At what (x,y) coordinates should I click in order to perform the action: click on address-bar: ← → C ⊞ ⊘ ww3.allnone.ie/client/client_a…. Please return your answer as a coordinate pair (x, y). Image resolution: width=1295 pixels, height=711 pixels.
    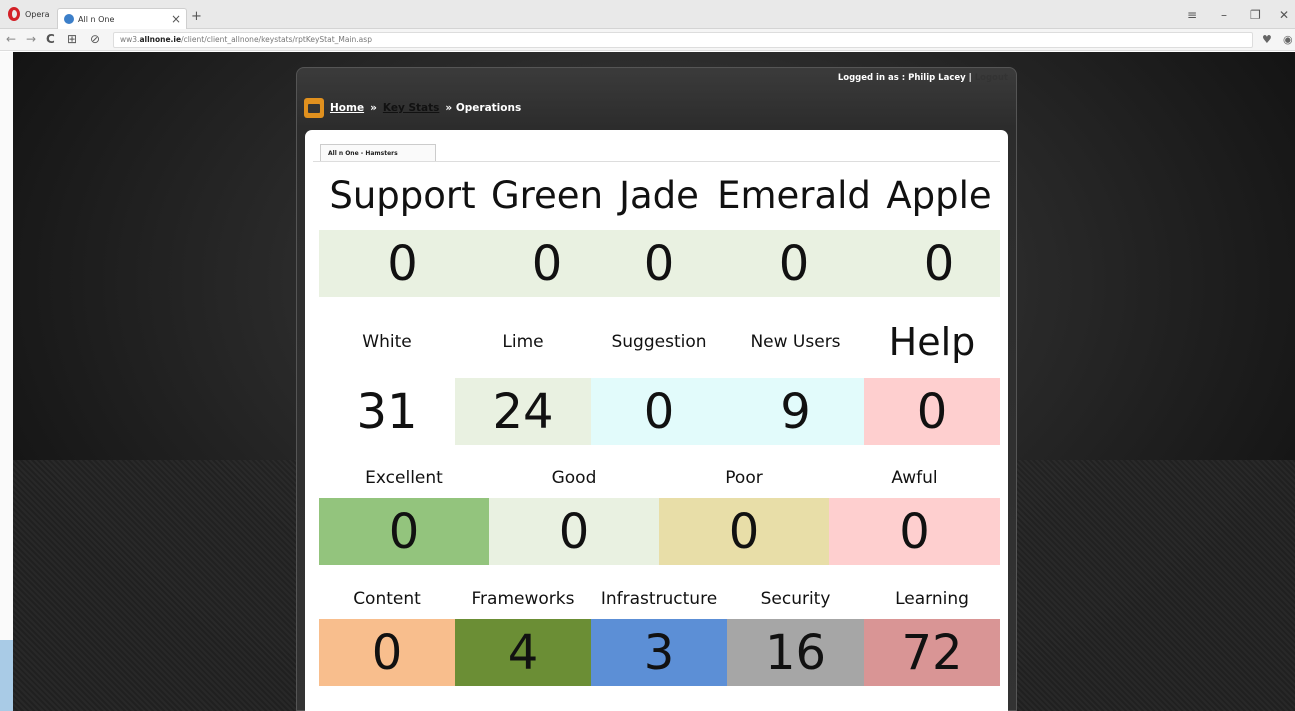
    Looking at the image, I should click on (647, 40).